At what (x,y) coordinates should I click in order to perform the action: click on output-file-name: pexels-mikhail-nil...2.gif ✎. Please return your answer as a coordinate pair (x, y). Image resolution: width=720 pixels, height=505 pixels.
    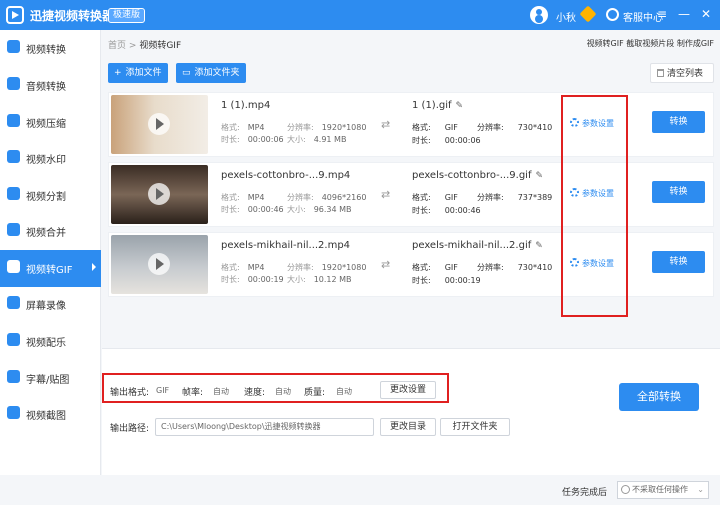
    Looking at the image, I should click on (477, 245).